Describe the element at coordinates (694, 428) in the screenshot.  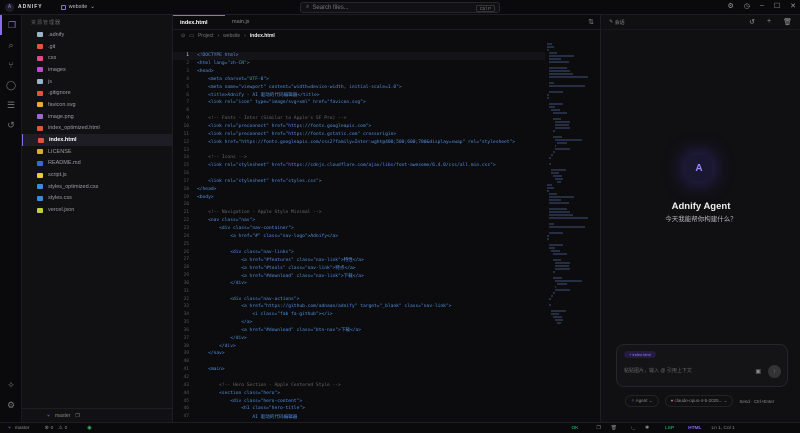
I see `language-mode: HTML` at that location.